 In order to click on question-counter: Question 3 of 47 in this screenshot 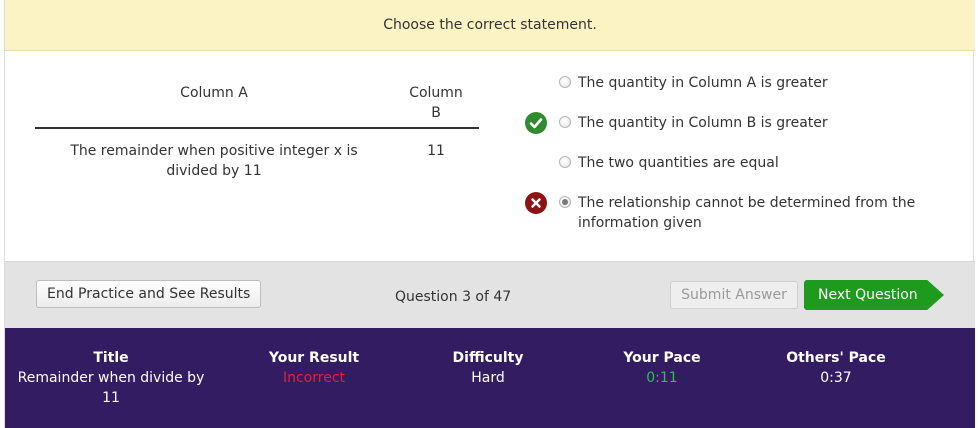, I will do `click(453, 297)`.